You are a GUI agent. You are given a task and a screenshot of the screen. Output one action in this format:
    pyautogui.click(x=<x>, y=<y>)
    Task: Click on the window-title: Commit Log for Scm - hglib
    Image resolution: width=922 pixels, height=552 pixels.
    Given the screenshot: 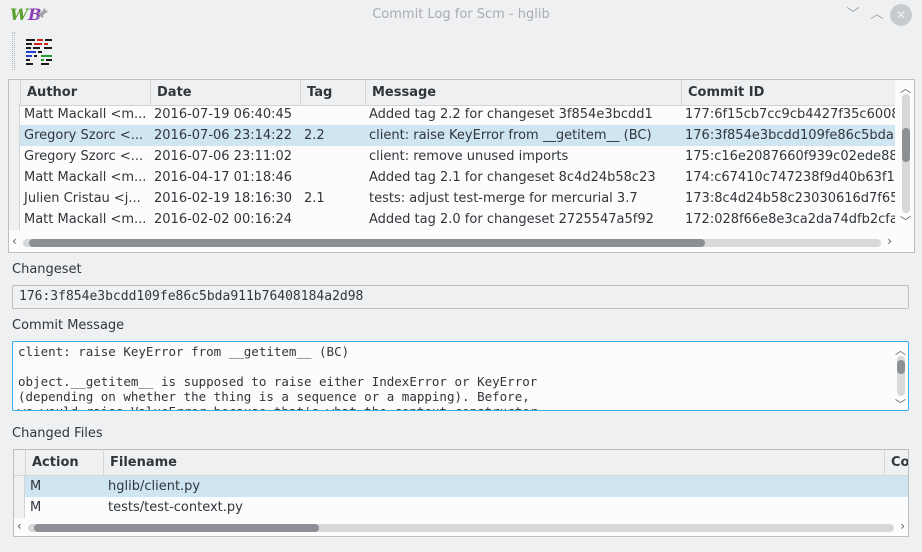 What is the action you would take?
    pyautogui.click(x=461, y=14)
    